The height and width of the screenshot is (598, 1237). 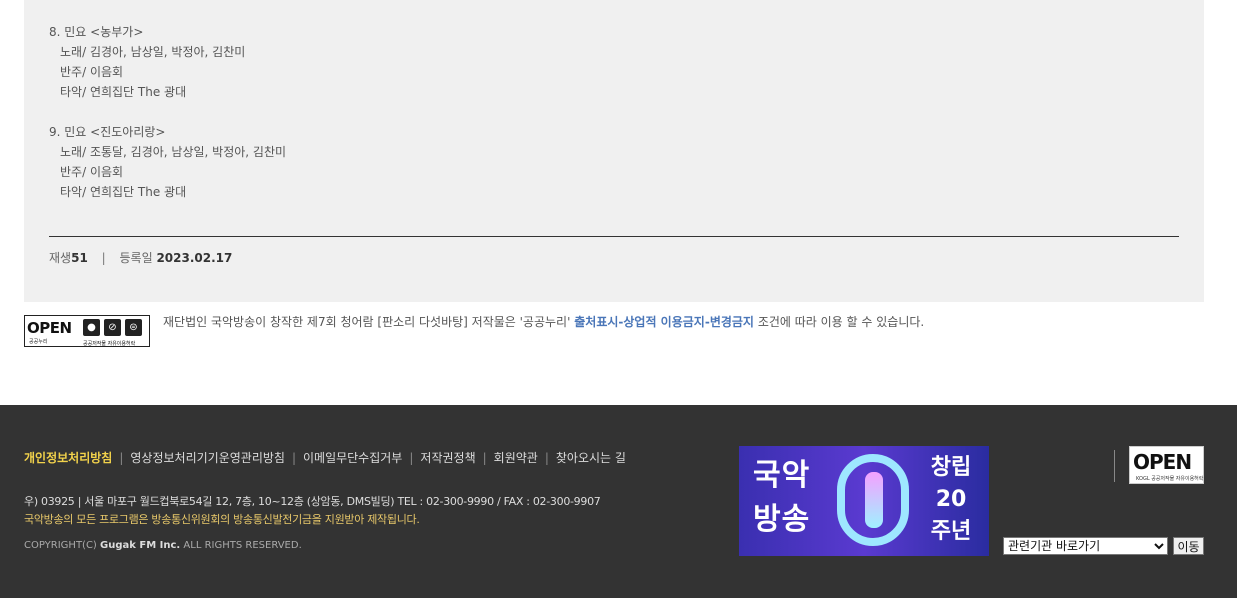 I want to click on post-meta: 재생51 | 등록일 2023.02.17, so click(x=140, y=258).